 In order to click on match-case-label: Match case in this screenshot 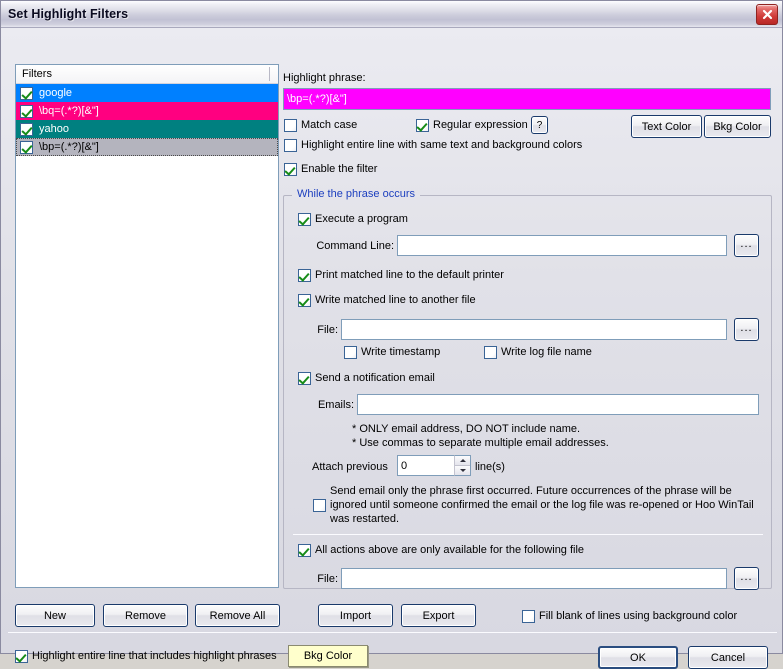, I will do `click(329, 125)`.